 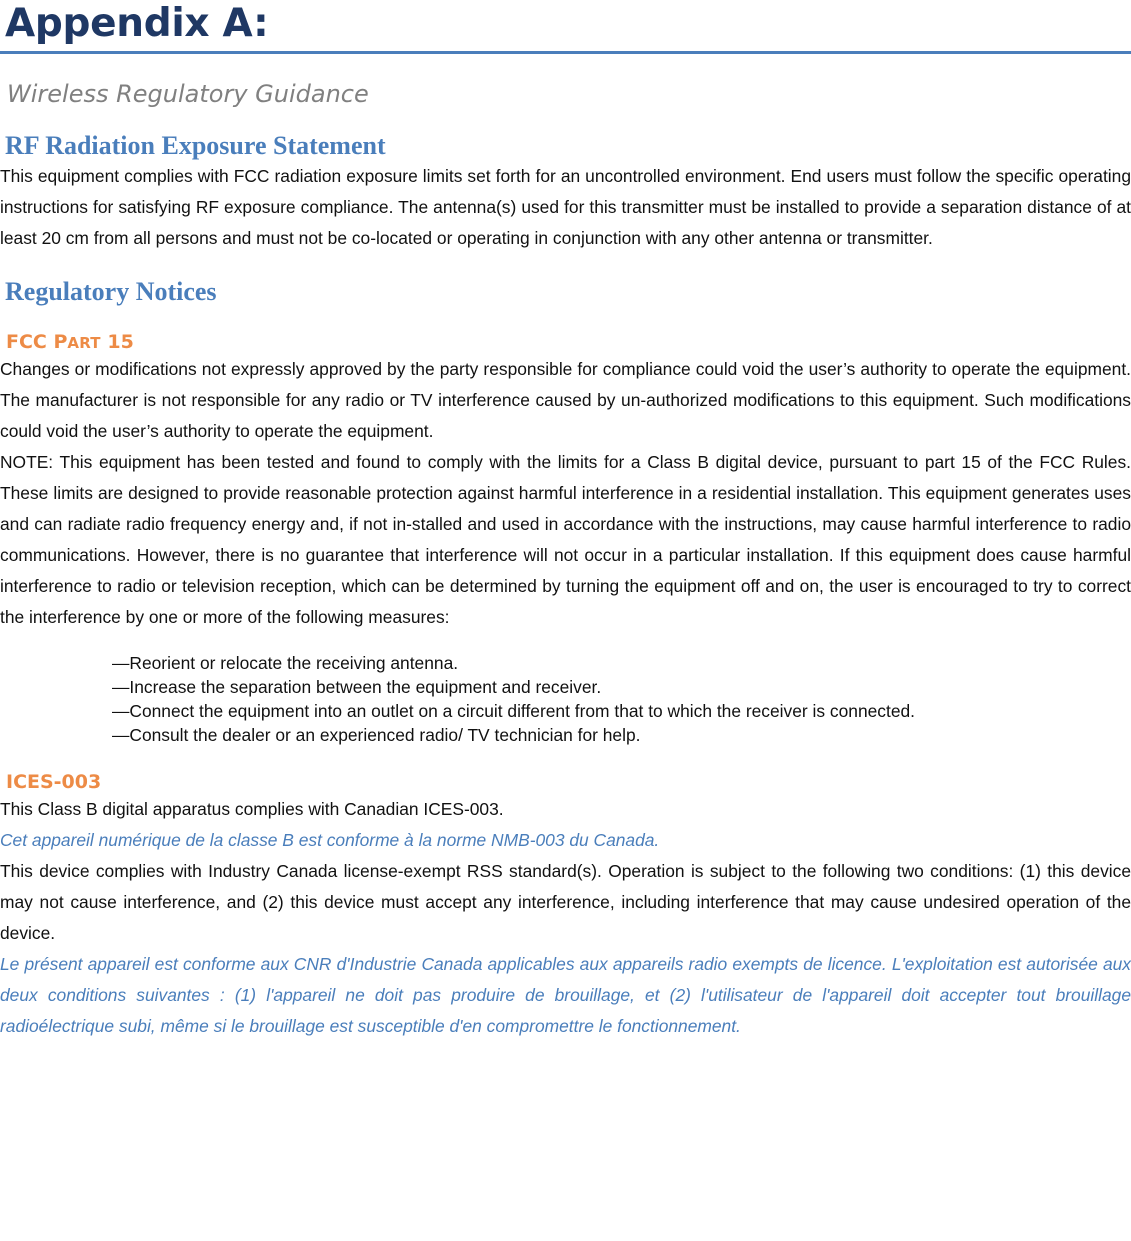 What do you see at coordinates (117, 342) in the screenshot?
I see `heading-fcc-part-15-tail: 15` at bounding box center [117, 342].